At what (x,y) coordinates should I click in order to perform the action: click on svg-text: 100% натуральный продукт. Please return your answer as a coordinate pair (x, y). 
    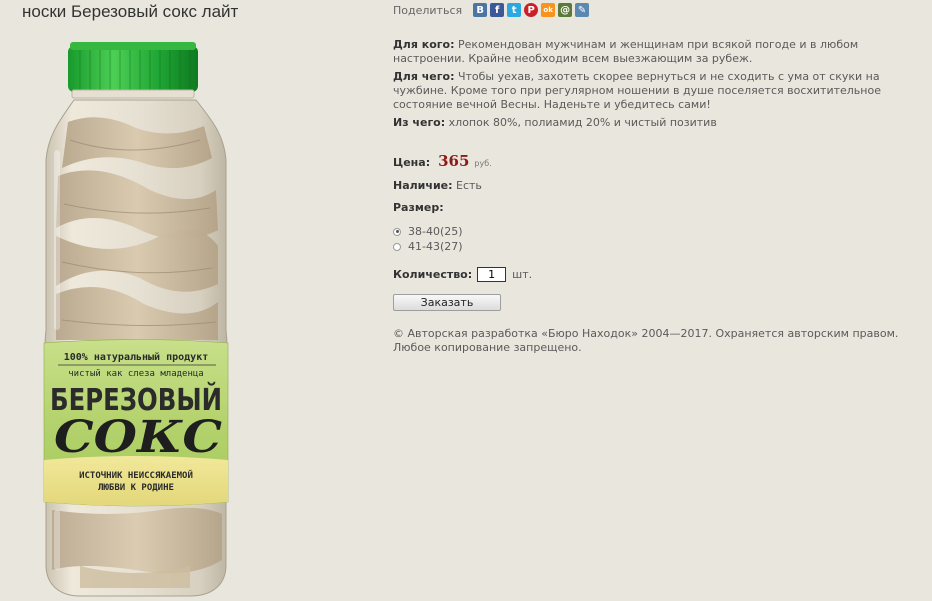
    Looking at the image, I should click on (136, 357).